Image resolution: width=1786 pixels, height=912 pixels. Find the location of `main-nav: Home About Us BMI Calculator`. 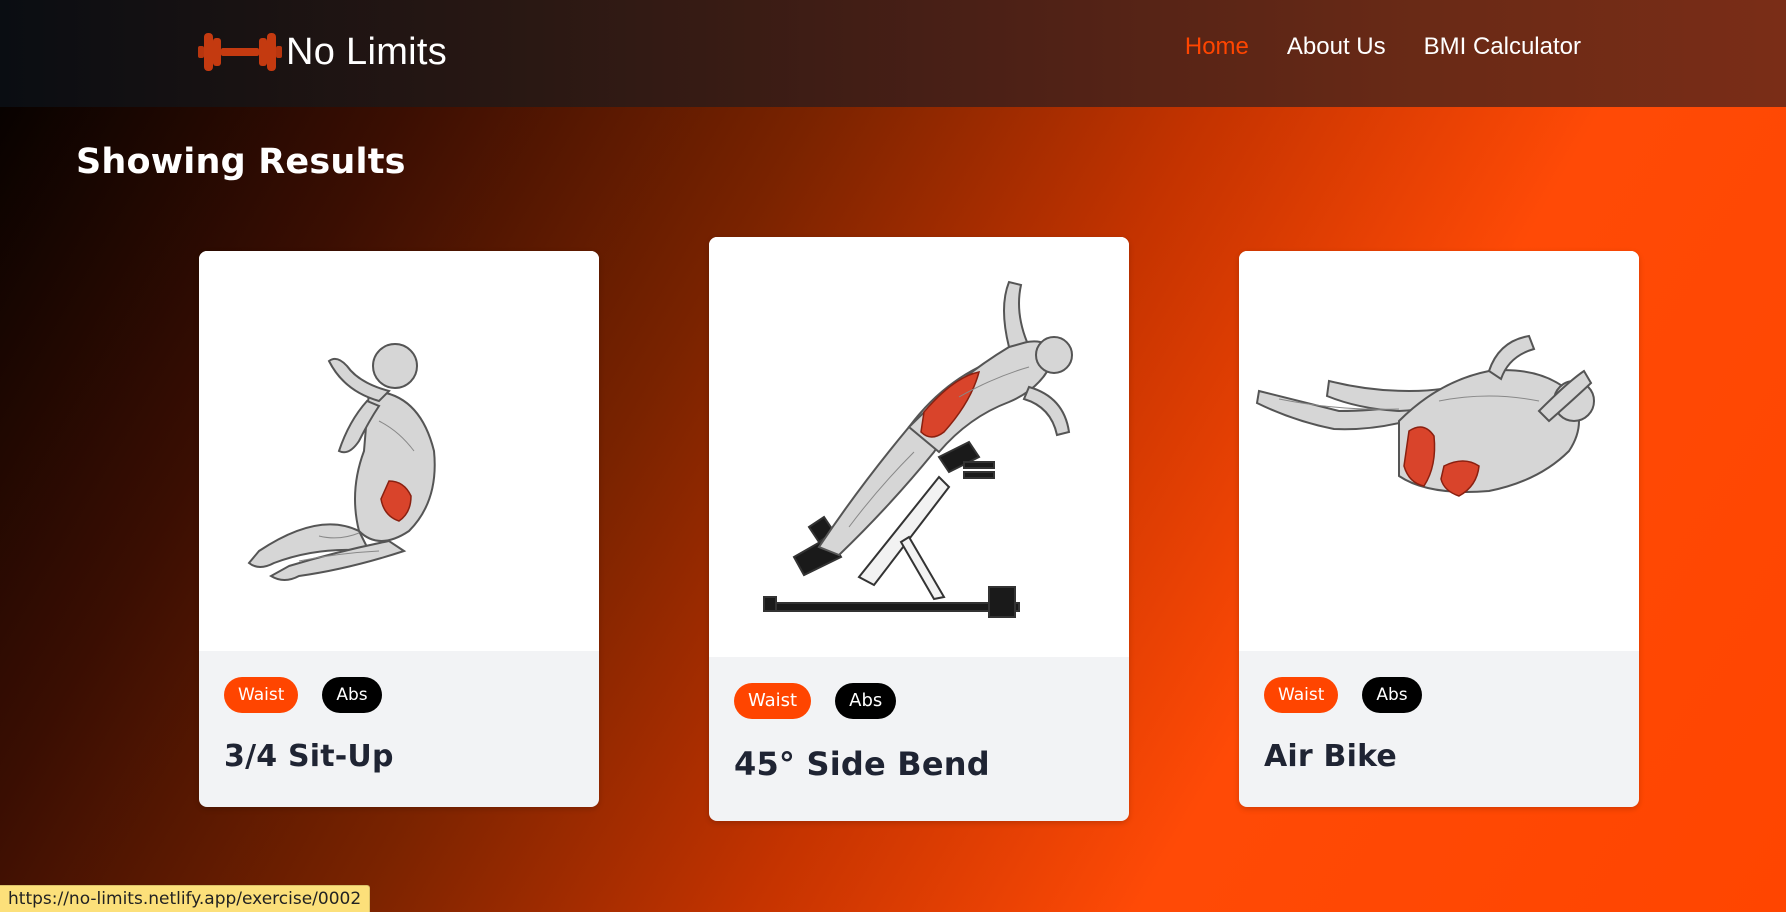

main-nav: Home About Us BMI Calculator is located at coordinates (1383, 47).